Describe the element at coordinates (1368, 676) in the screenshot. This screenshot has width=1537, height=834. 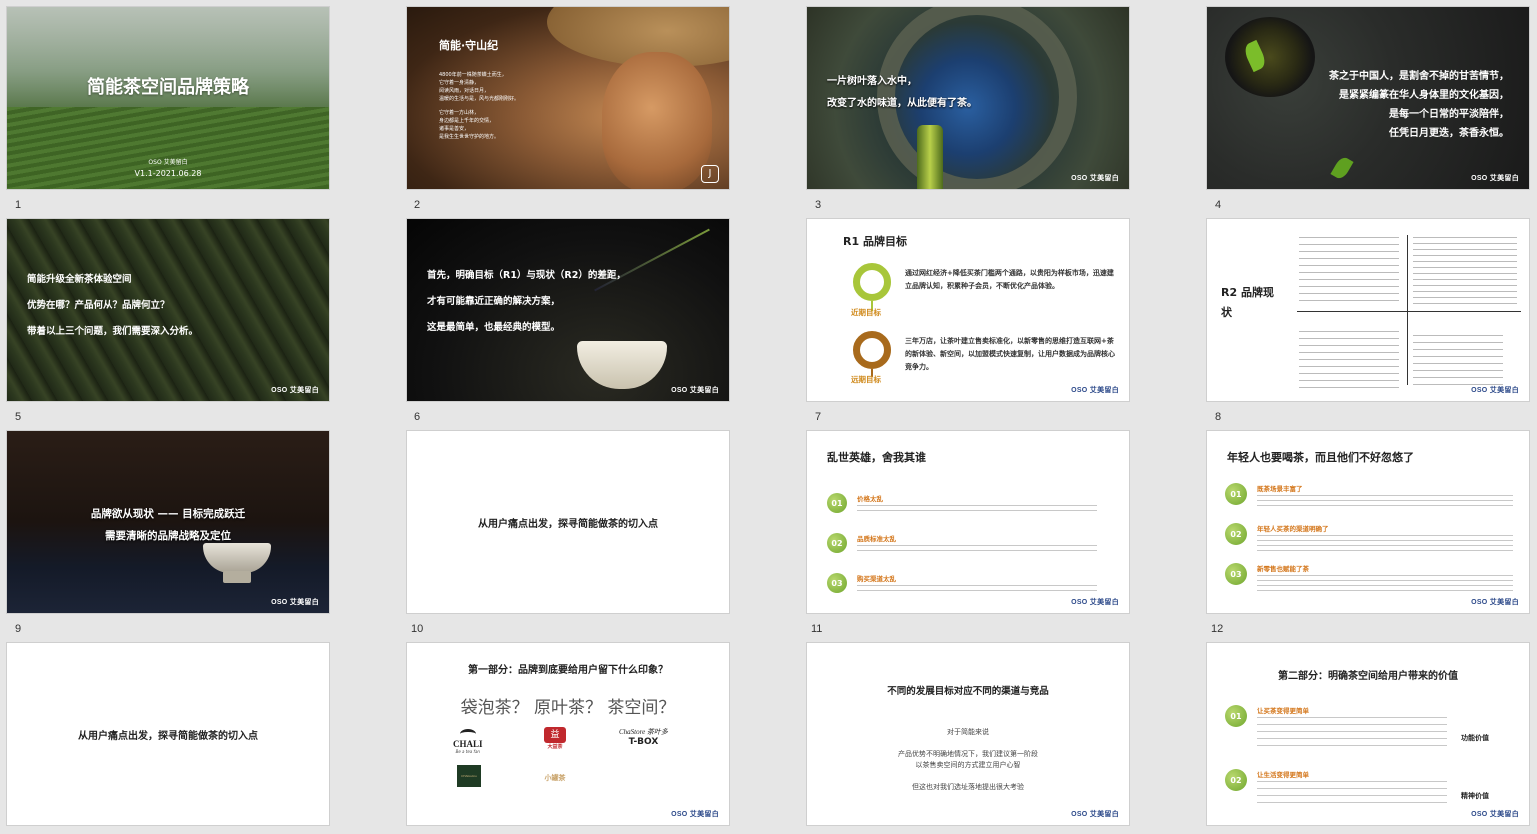
I see `slide-title: 第二部分：明确茶空间给用户带来的价值` at that location.